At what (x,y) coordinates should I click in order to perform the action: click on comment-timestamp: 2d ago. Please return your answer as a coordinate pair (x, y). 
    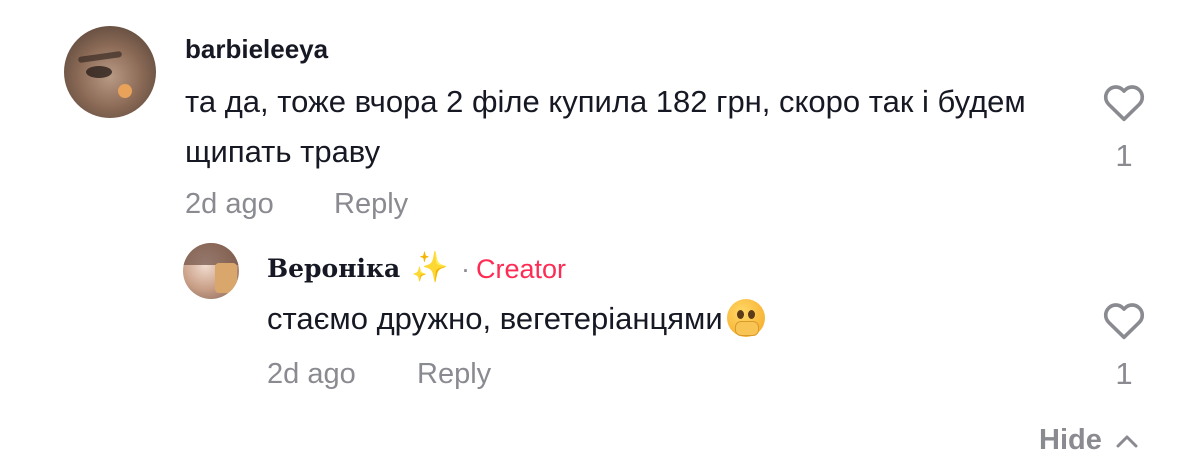
    Looking at the image, I should click on (229, 204).